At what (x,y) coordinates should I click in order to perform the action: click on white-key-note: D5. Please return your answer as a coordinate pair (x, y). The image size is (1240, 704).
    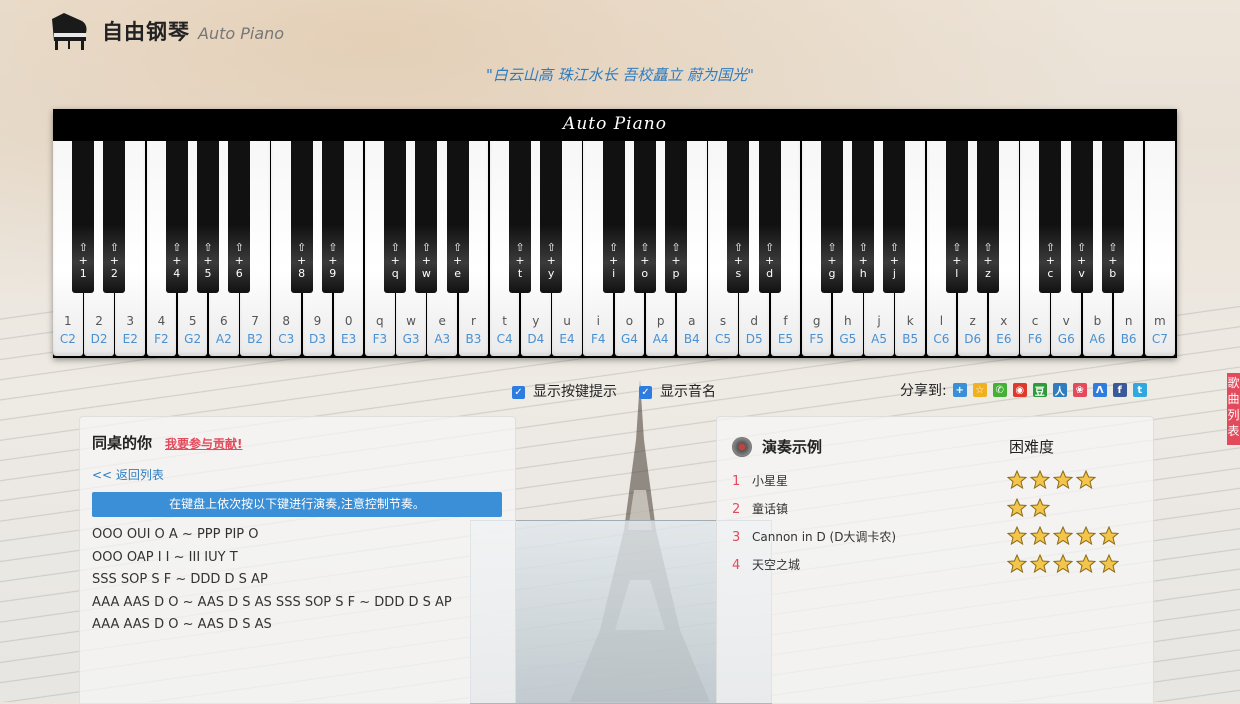
    Looking at the image, I should click on (754, 339).